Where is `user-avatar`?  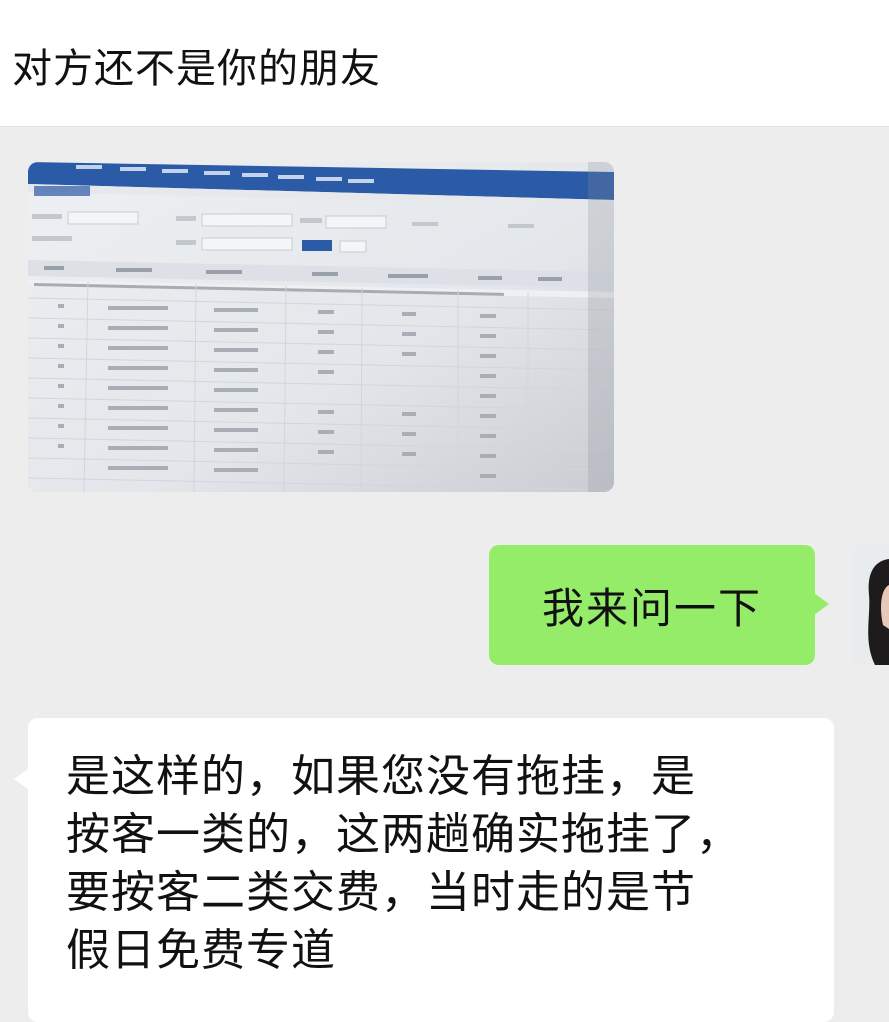
user-avatar is located at coordinates (871, 605).